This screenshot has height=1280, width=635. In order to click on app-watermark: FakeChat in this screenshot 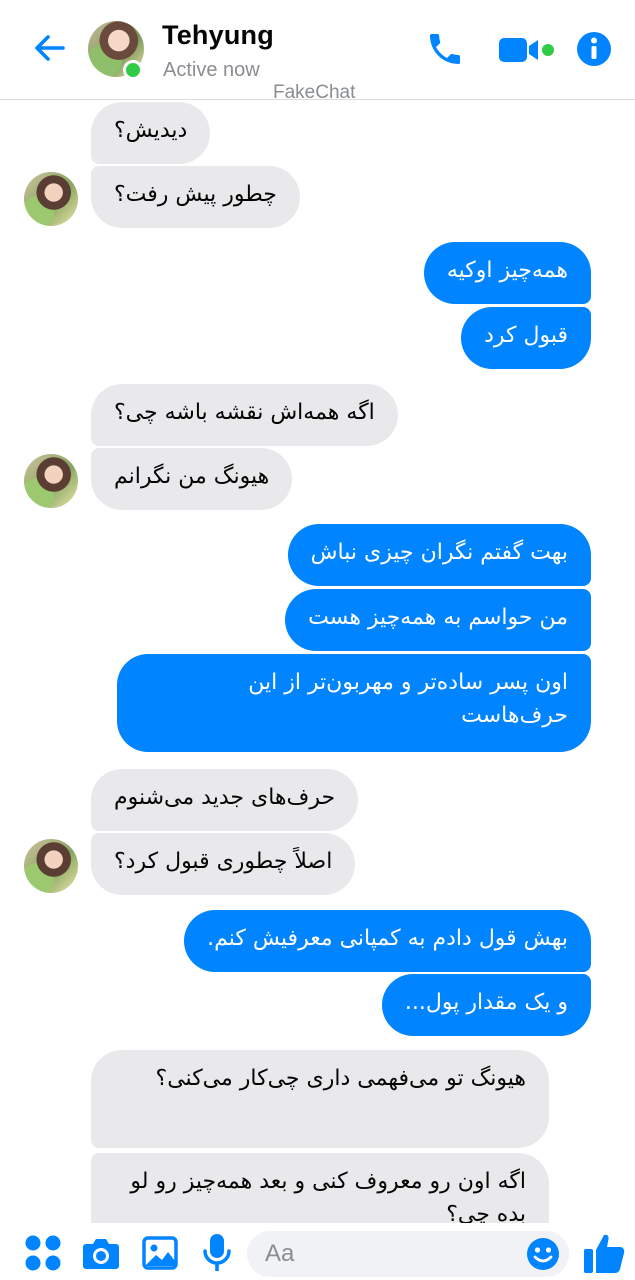, I will do `click(314, 92)`.